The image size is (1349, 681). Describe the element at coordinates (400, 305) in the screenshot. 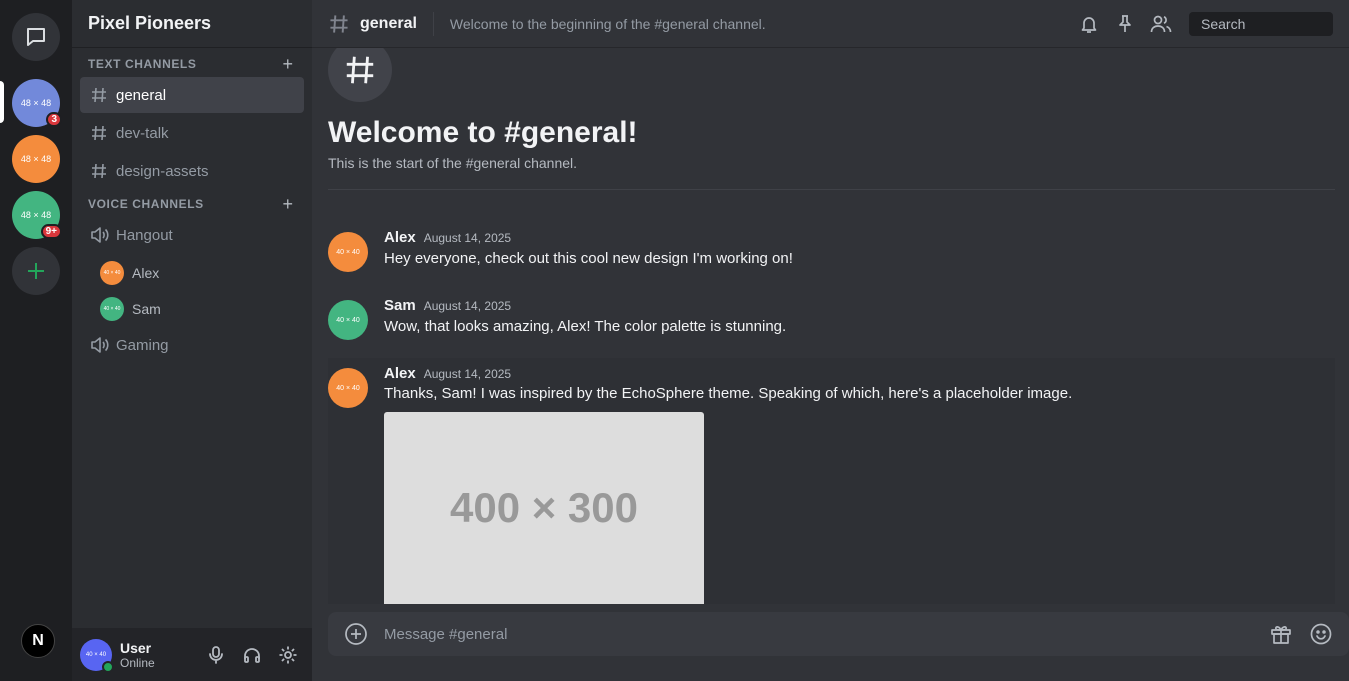

I see `message-author: Sam` at that location.